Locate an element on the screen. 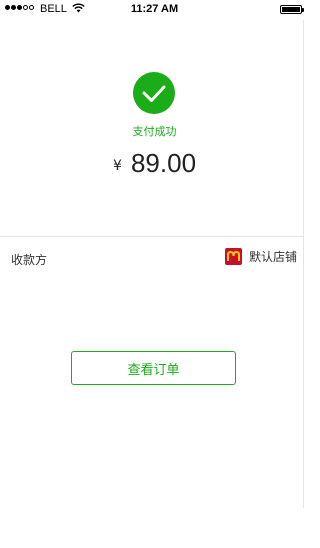 Image resolution: width=320 pixels, height=548 pixels. payment-amount: ¥ 89.00 is located at coordinates (154, 163).